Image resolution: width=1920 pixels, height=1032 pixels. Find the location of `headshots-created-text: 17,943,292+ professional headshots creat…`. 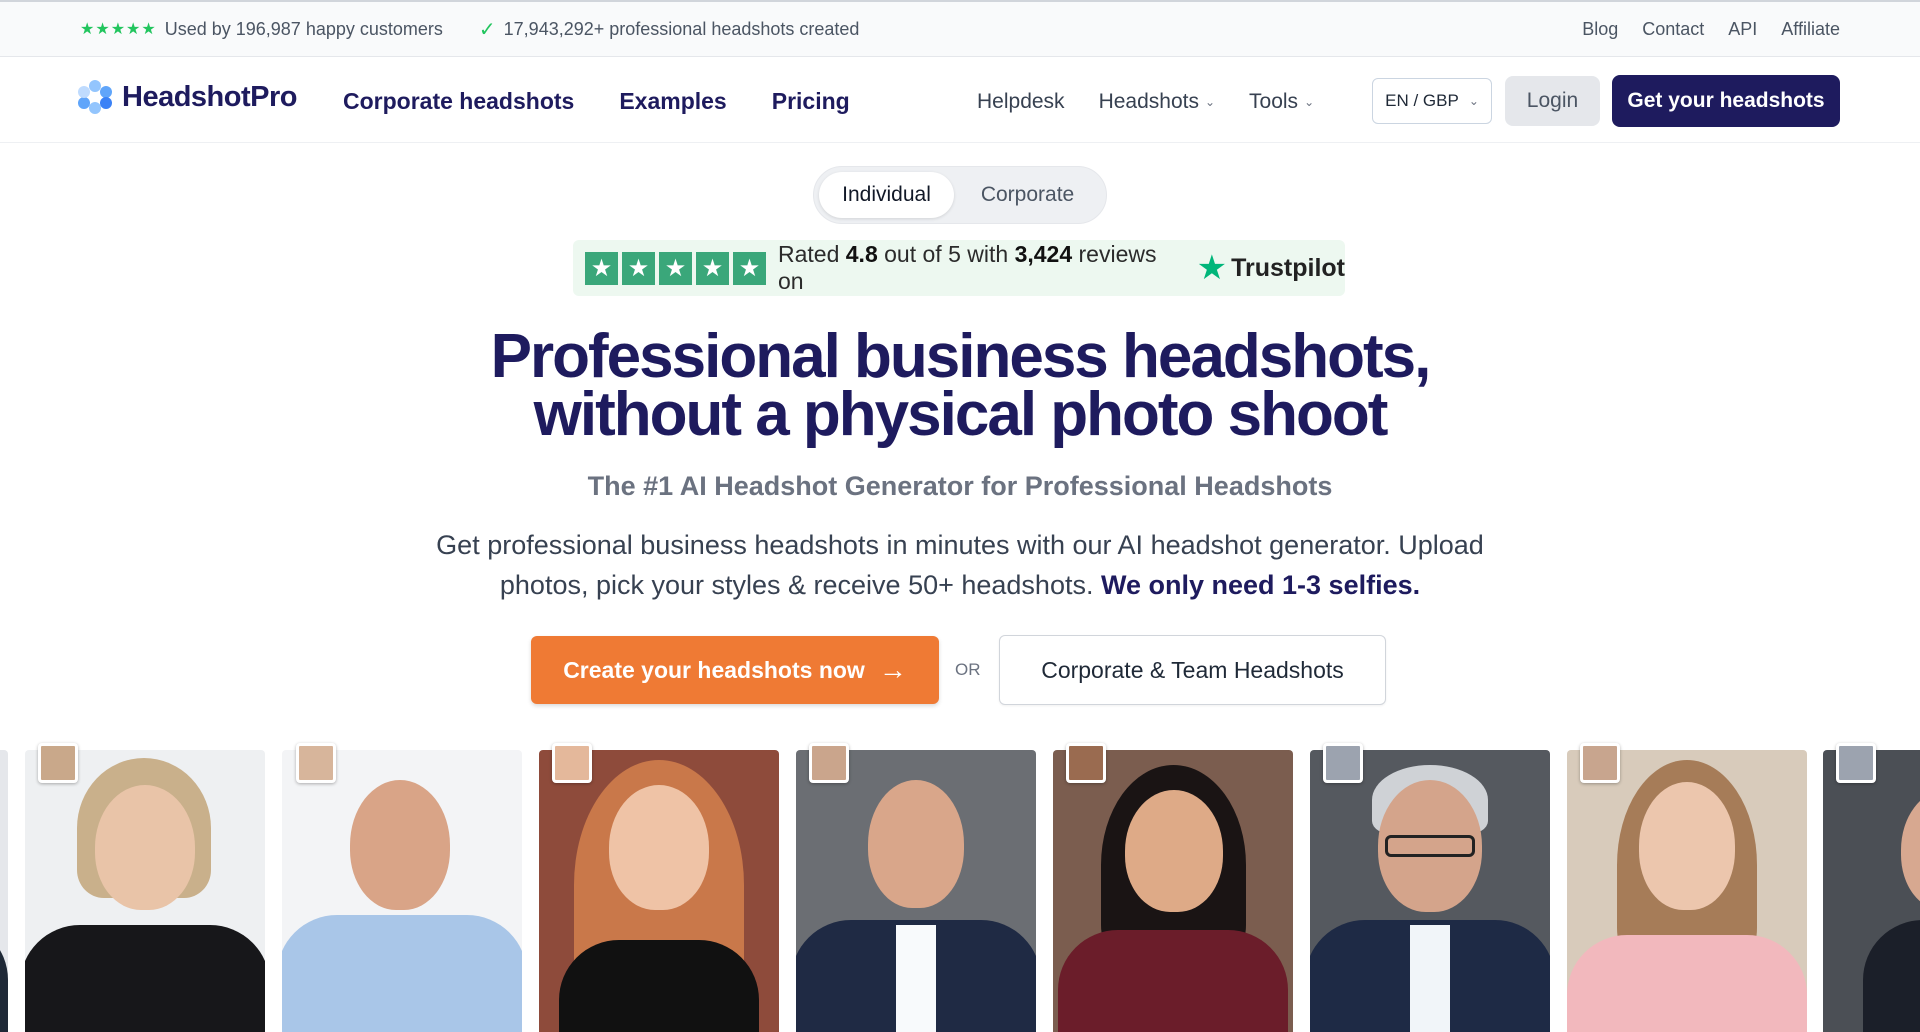

headshots-created-text: 17,943,292+ professional headshots creat… is located at coordinates (681, 28).